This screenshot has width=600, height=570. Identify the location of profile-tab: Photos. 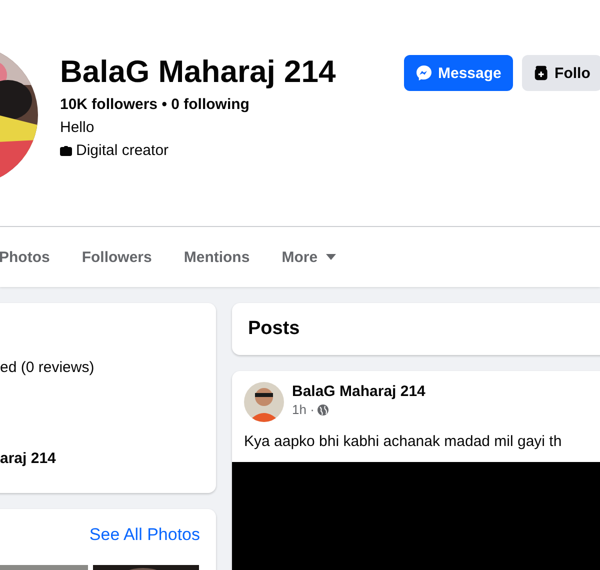
(25, 257).